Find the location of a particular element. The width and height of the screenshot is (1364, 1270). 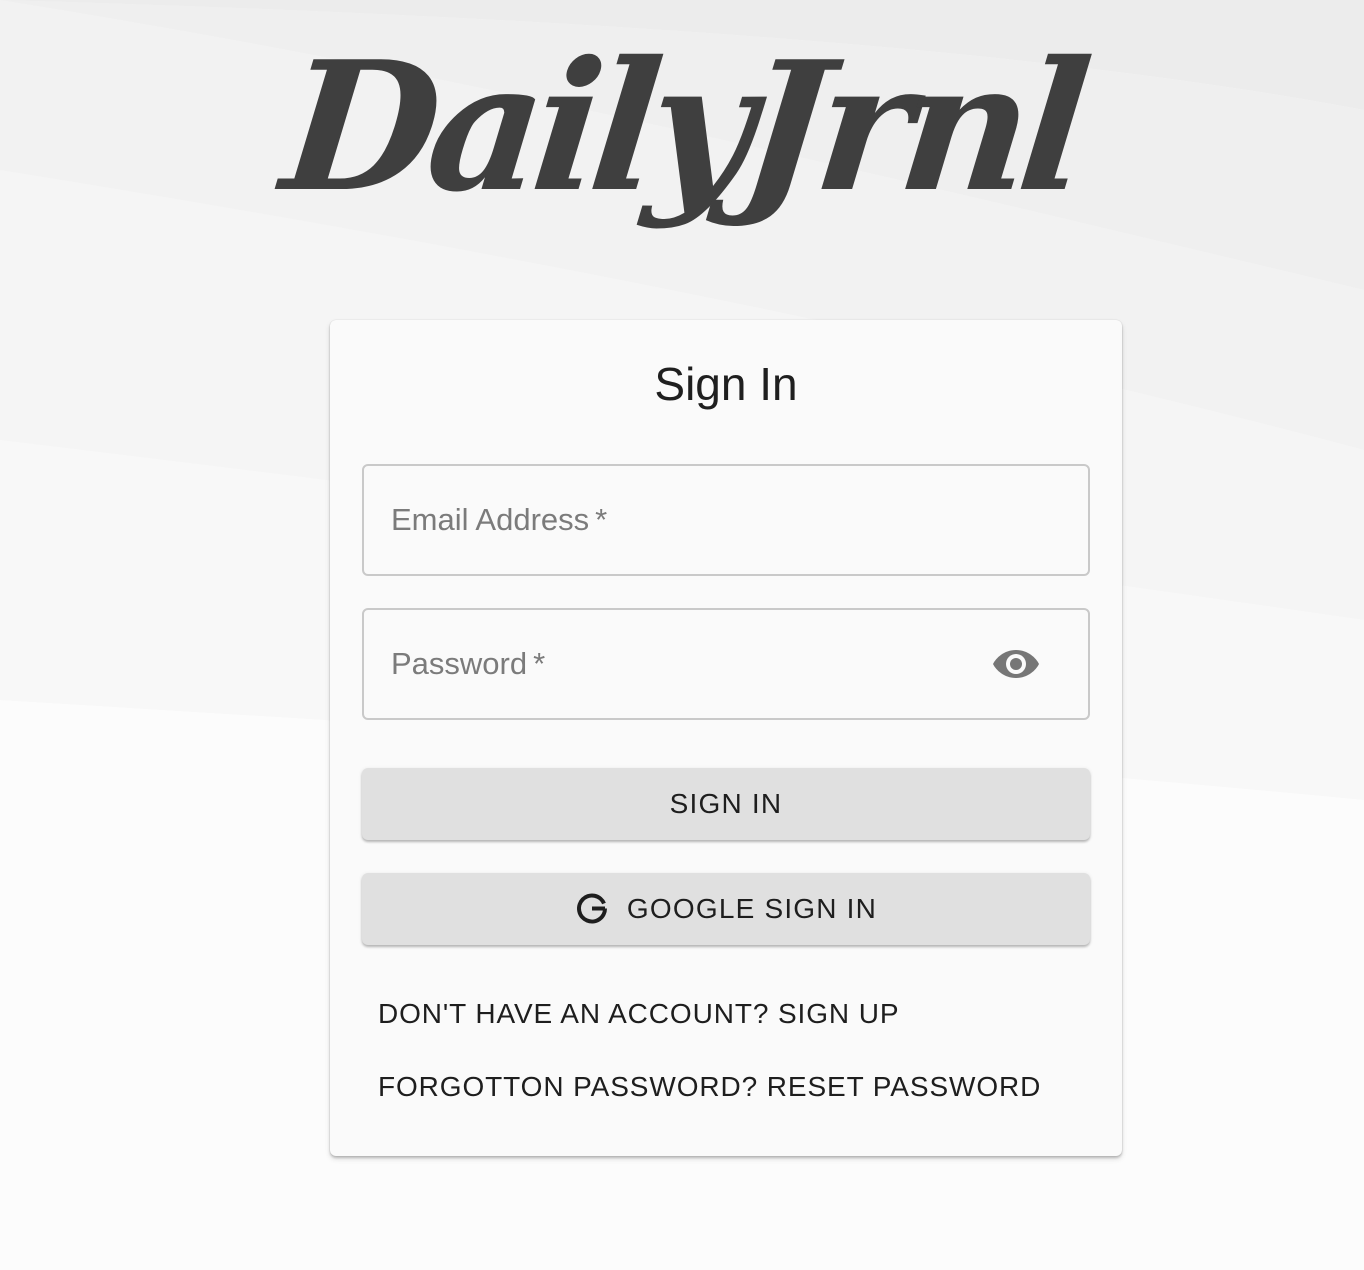

page-title: Sign In is located at coordinates (726, 384).